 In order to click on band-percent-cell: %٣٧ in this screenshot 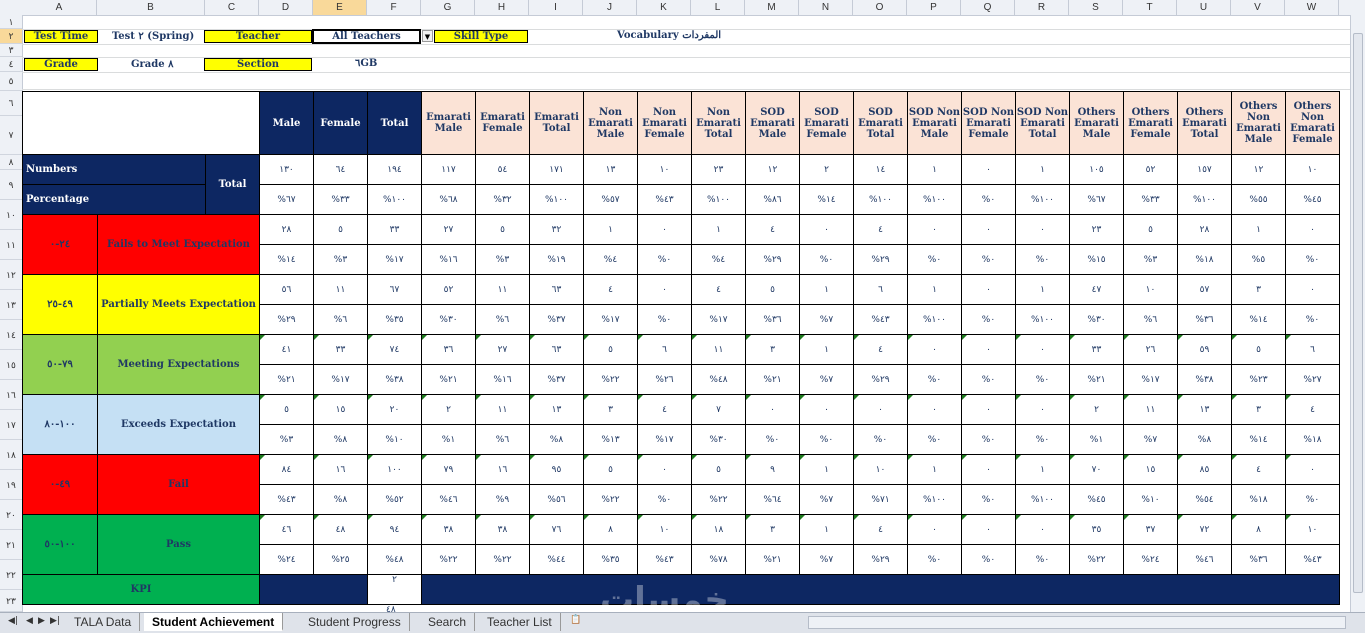, I will do `click(556, 379)`.